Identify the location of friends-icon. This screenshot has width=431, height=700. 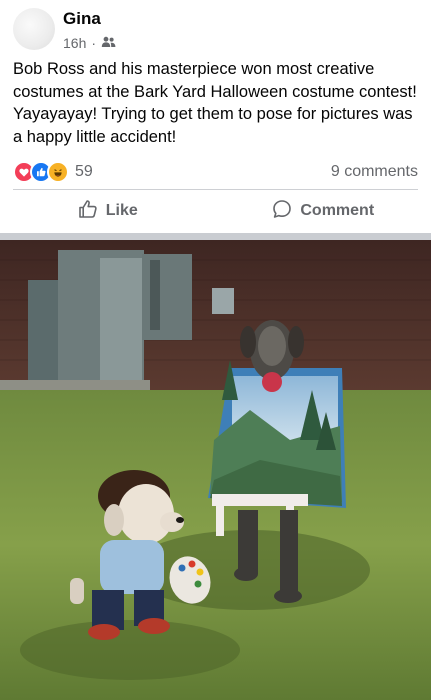
(108, 43).